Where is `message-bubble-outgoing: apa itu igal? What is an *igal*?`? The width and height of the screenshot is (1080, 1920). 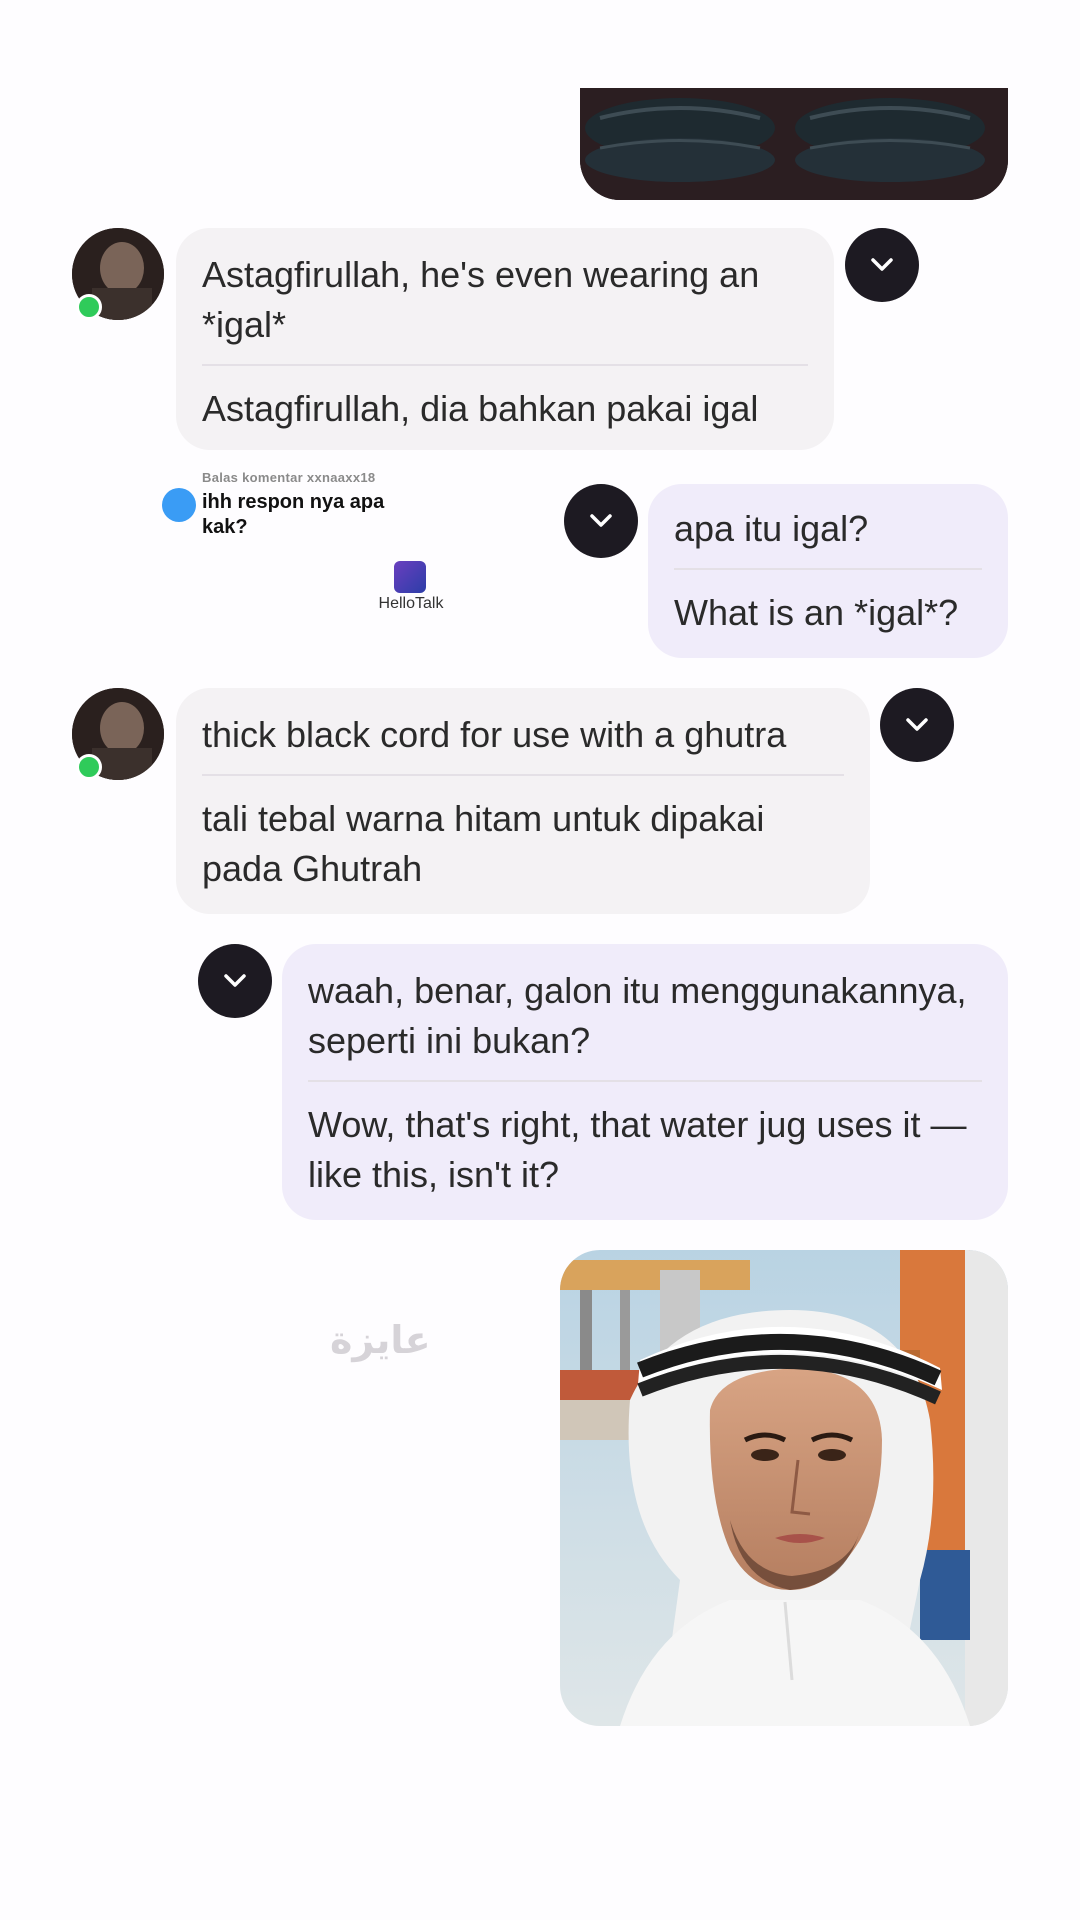
message-bubble-outgoing: apa itu igal? What is an *igal*? is located at coordinates (828, 571).